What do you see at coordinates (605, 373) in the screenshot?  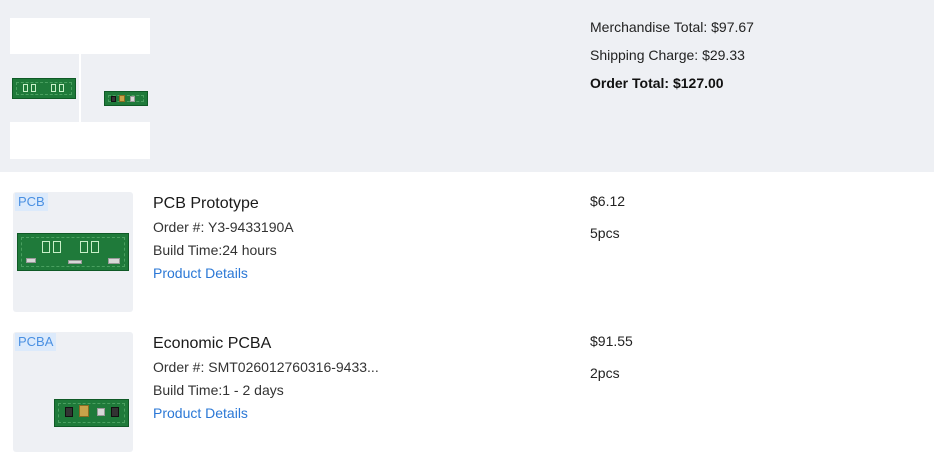 I see `product-quantity: 2pcs` at bounding box center [605, 373].